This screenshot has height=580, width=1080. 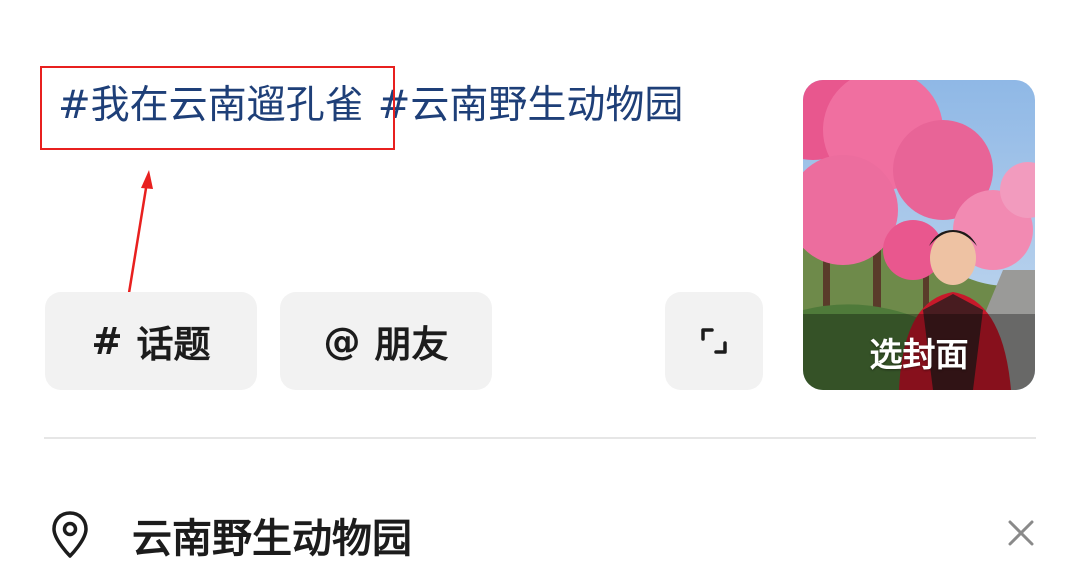 What do you see at coordinates (1021, 533) in the screenshot?
I see `close-icon` at bounding box center [1021, 533].